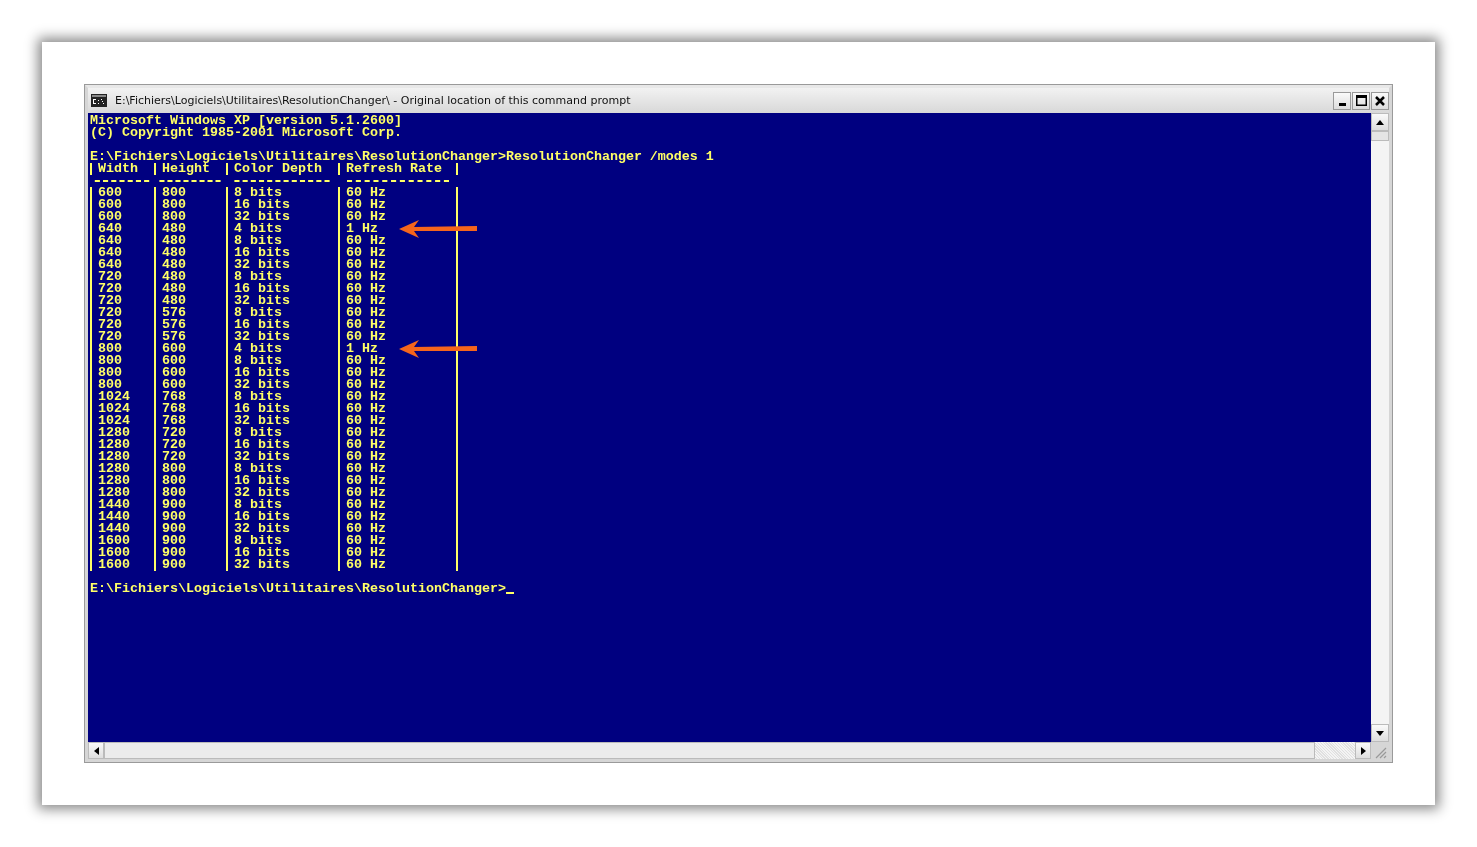 This screenshot has height=847, width=1477. What do you see at coordinates (1380, 100) in the screenshot?
I see `close-button` at bounding box center [1380, 100].